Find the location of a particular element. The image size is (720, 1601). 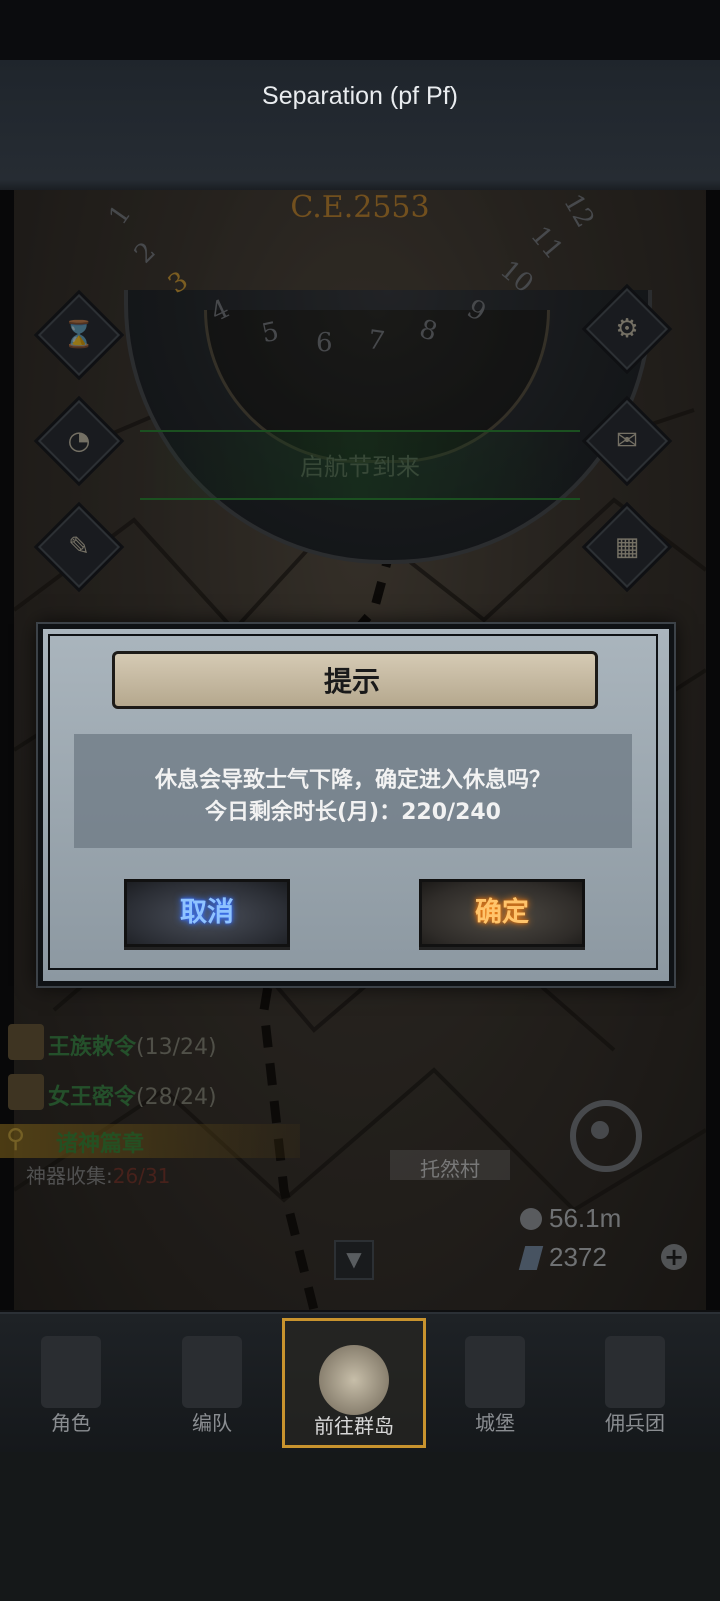

castle-icon is located at coordinates (495, 1372).